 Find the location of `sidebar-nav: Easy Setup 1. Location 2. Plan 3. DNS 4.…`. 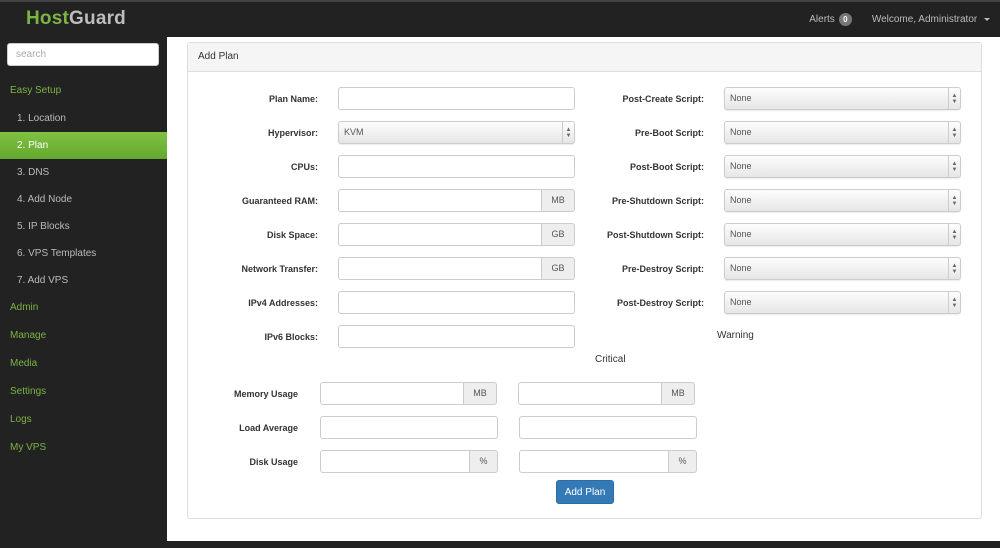

sidebar-nav: Easy Setup 1. Location 2. Plan 3. DNS 4.… is located at coordinates (83, 269).